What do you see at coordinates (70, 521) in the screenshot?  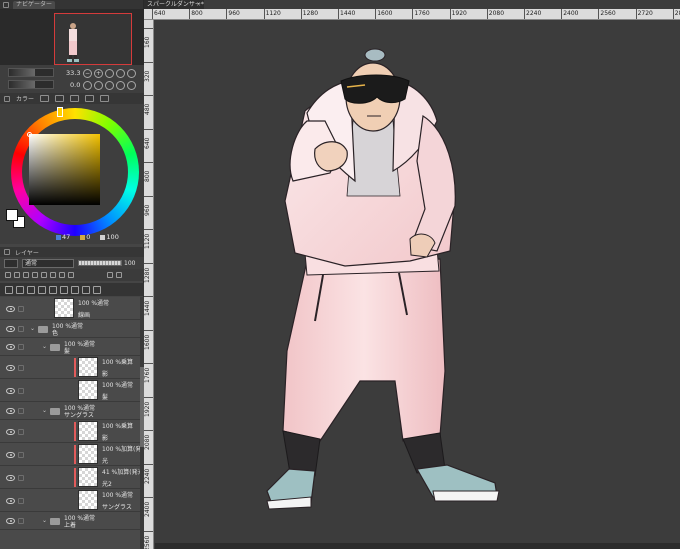 I see `layer-row: ⌄ 100 %通常 上着` at bounding box center [70, 521].